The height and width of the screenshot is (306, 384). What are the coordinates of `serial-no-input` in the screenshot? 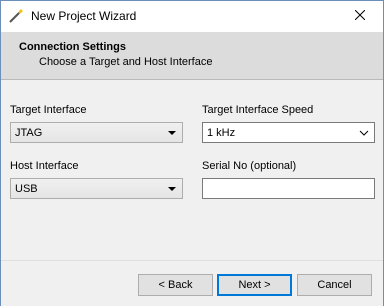 It's located at (288, 188).